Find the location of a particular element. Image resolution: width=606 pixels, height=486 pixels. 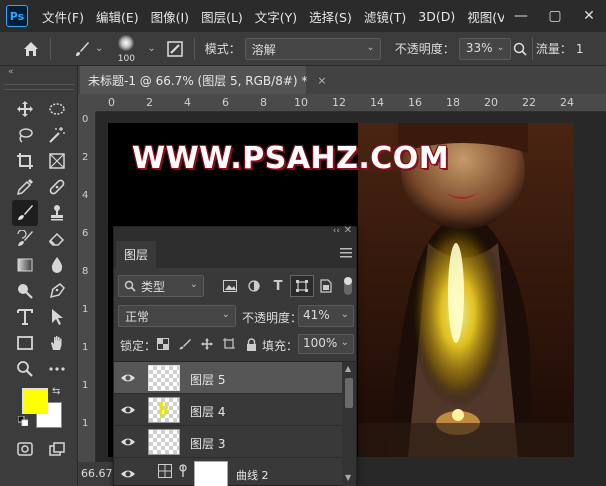

opacity-field: 33% ⌄ is located at coordinates (484, 48).